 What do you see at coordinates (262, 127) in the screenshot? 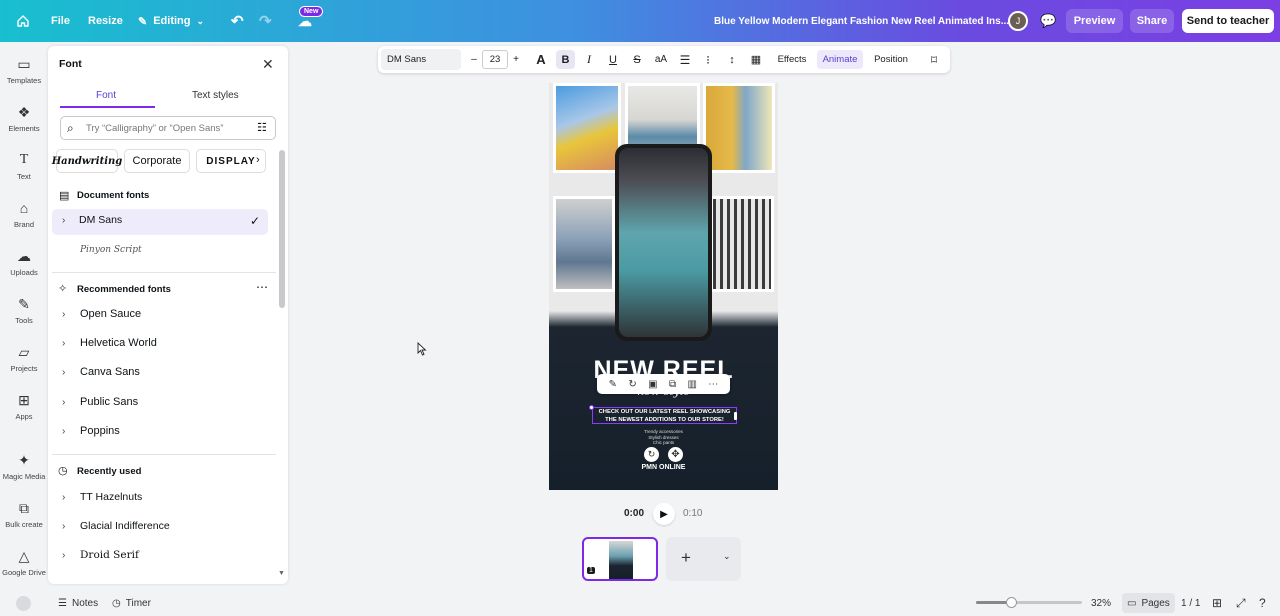
I see `filter-icon: ☷` at bounding box center [262, 127].